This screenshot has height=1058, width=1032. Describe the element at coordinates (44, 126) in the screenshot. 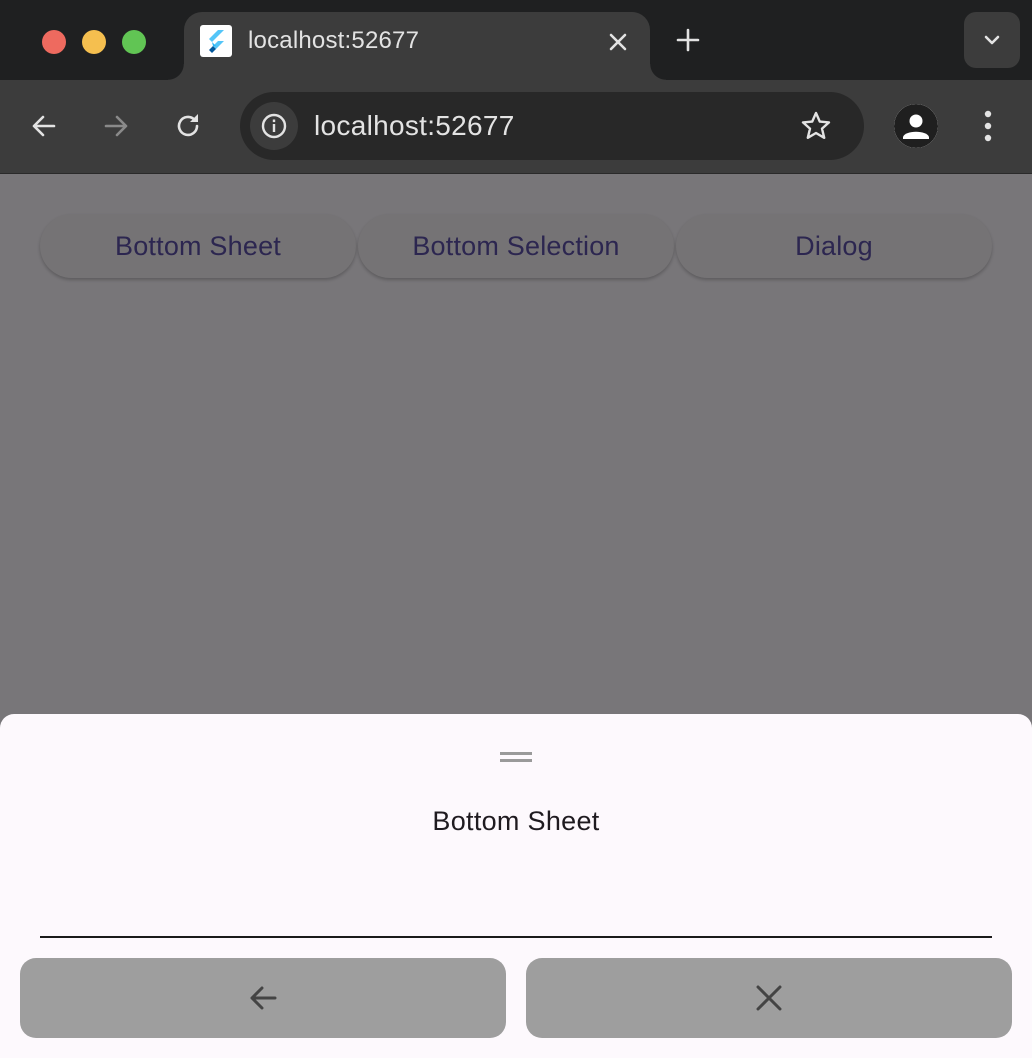

I see `arrow-left-icon` at that location.